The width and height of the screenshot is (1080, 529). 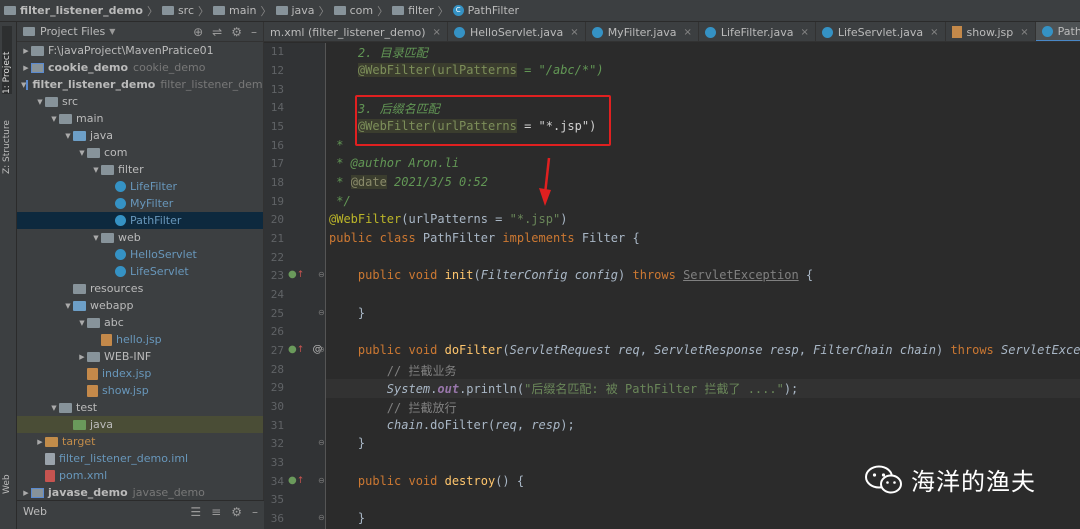 What do you see at coordinates (217, 32) in the screenshot?
I see `collapse-icon: ⇌` at bounding box center [217, 32].